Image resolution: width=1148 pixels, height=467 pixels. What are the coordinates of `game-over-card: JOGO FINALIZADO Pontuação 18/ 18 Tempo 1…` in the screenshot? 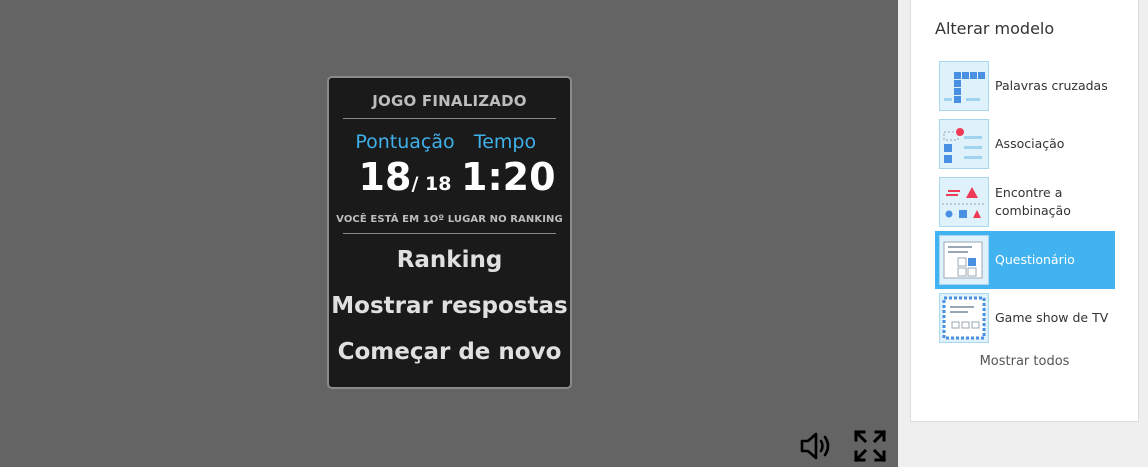 It's located at (449, 232).